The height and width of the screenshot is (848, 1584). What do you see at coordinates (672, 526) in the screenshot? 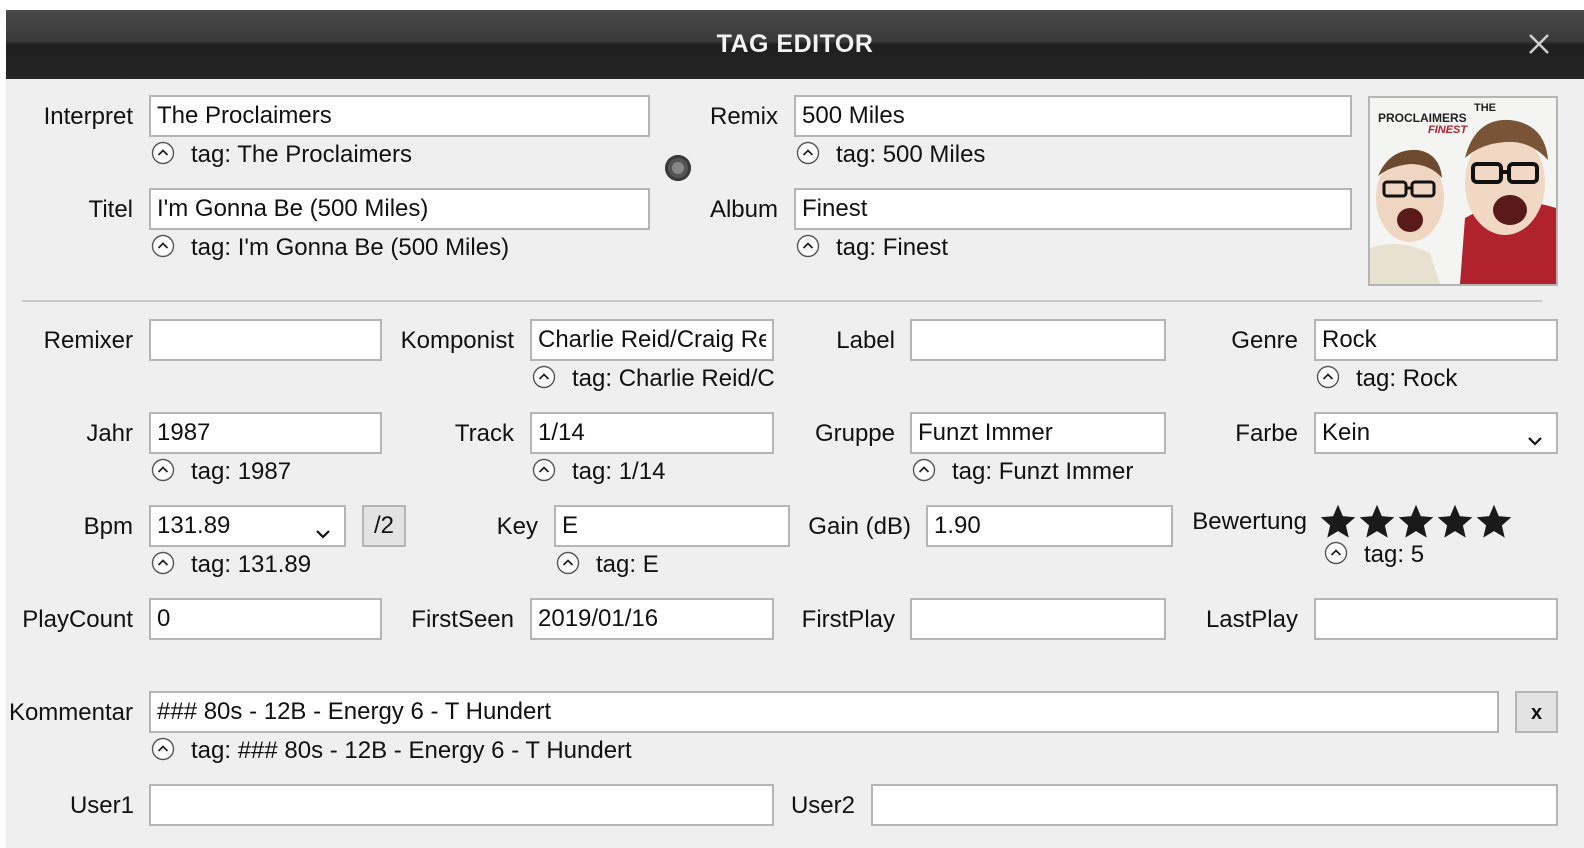
I see `key-field` at bounding box center [672, 526].